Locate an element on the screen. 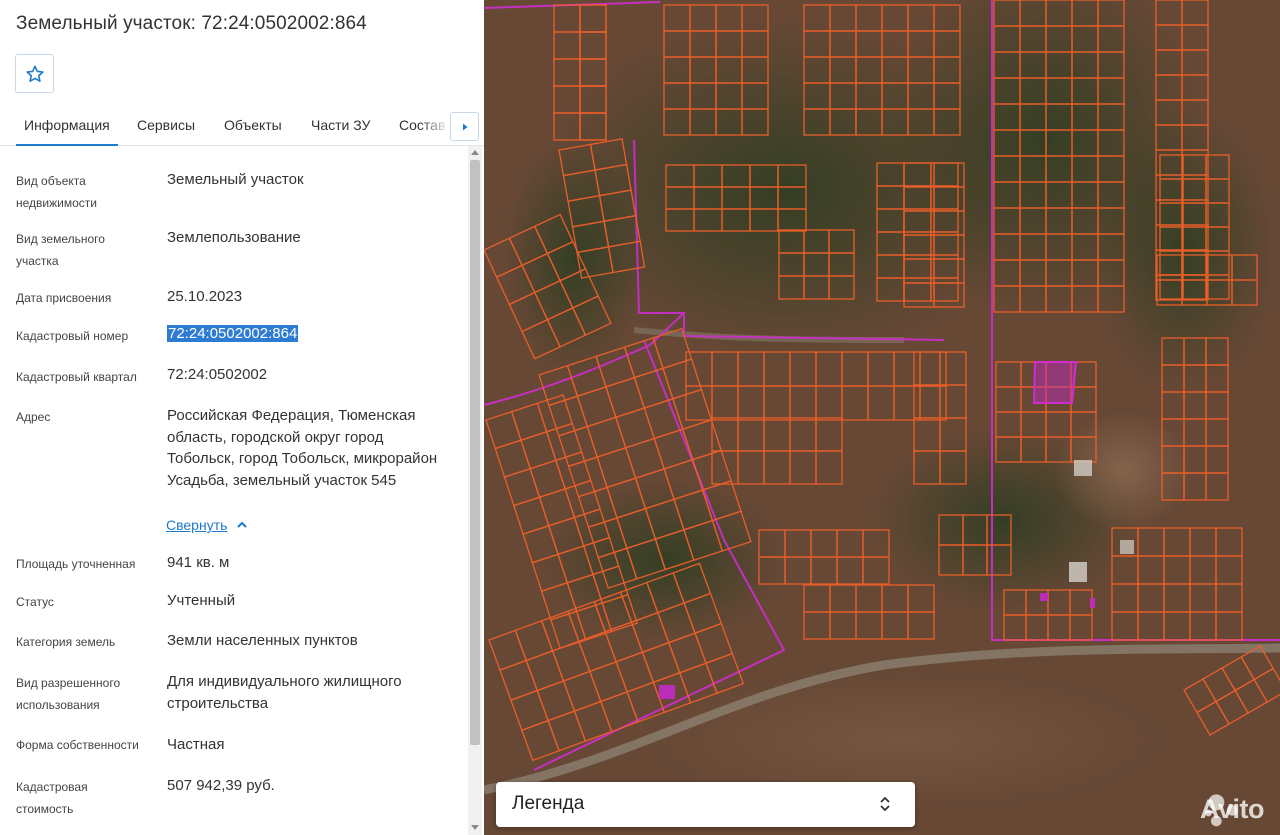  star-icon is located at coordinates (34, 73).